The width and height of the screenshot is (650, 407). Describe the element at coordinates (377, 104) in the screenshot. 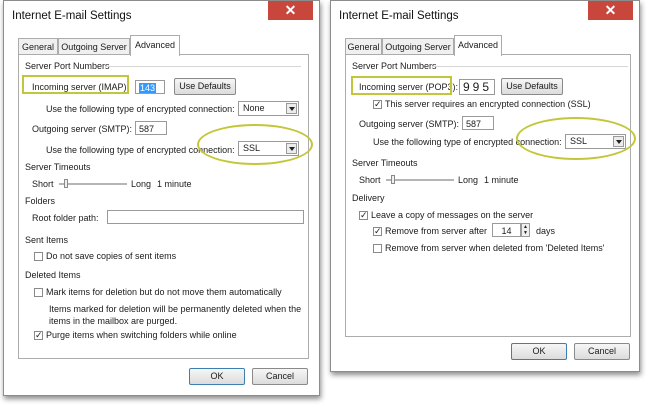

I see `ssl-required-checkbox: ✓` at that location.